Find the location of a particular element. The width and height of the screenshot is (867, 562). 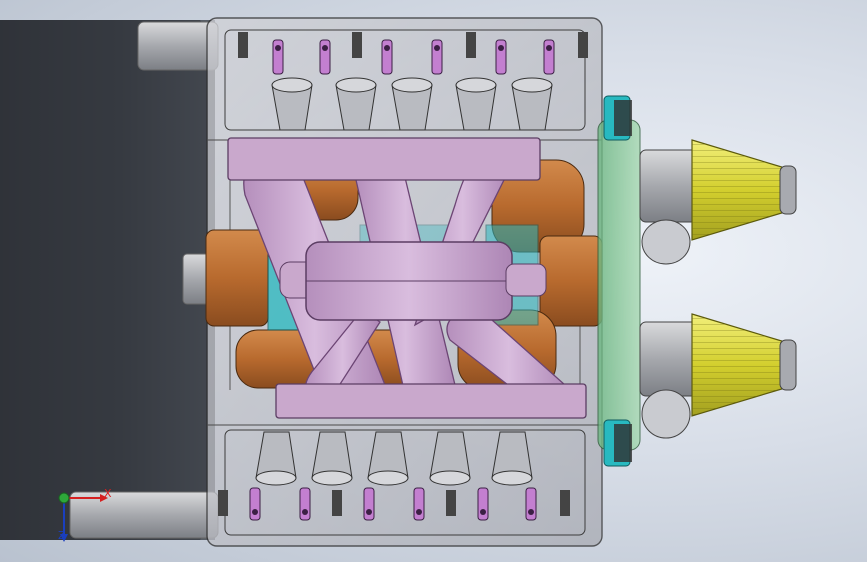

triad-y-axis is located at coordinates (64, 498).